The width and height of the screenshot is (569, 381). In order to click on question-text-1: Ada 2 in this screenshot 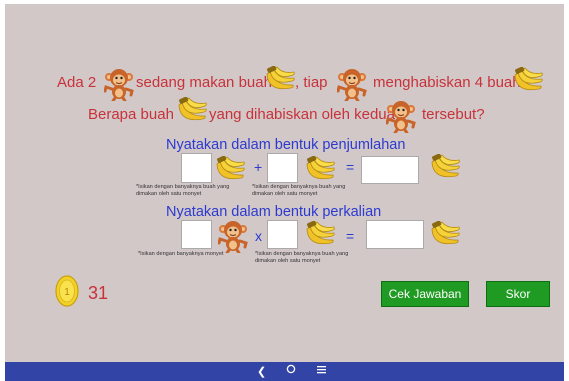, I will do `click(77, 82)`.